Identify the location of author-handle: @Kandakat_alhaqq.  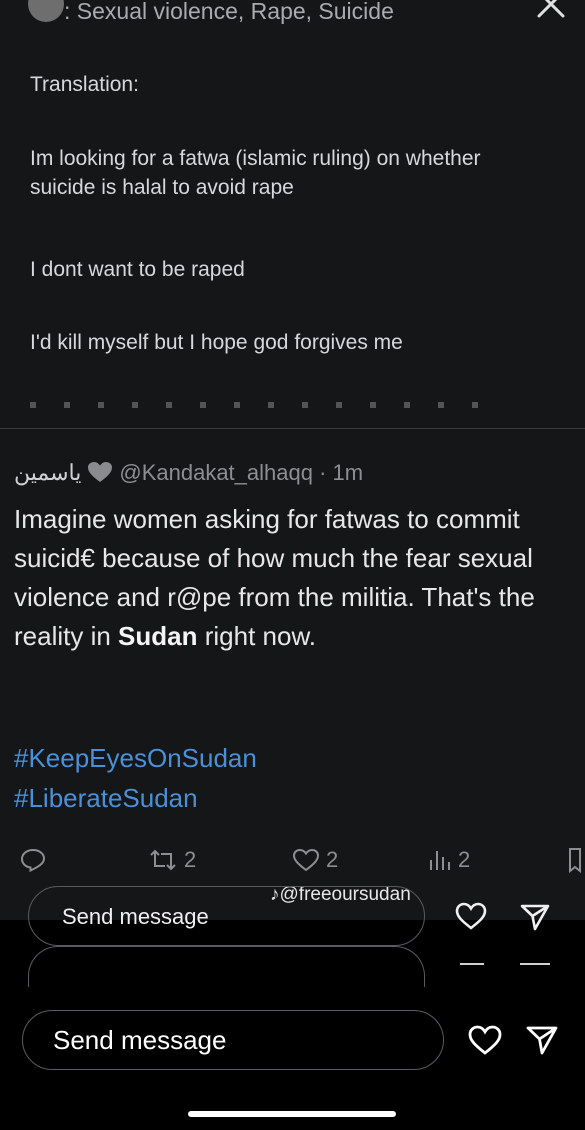
(216, 472).